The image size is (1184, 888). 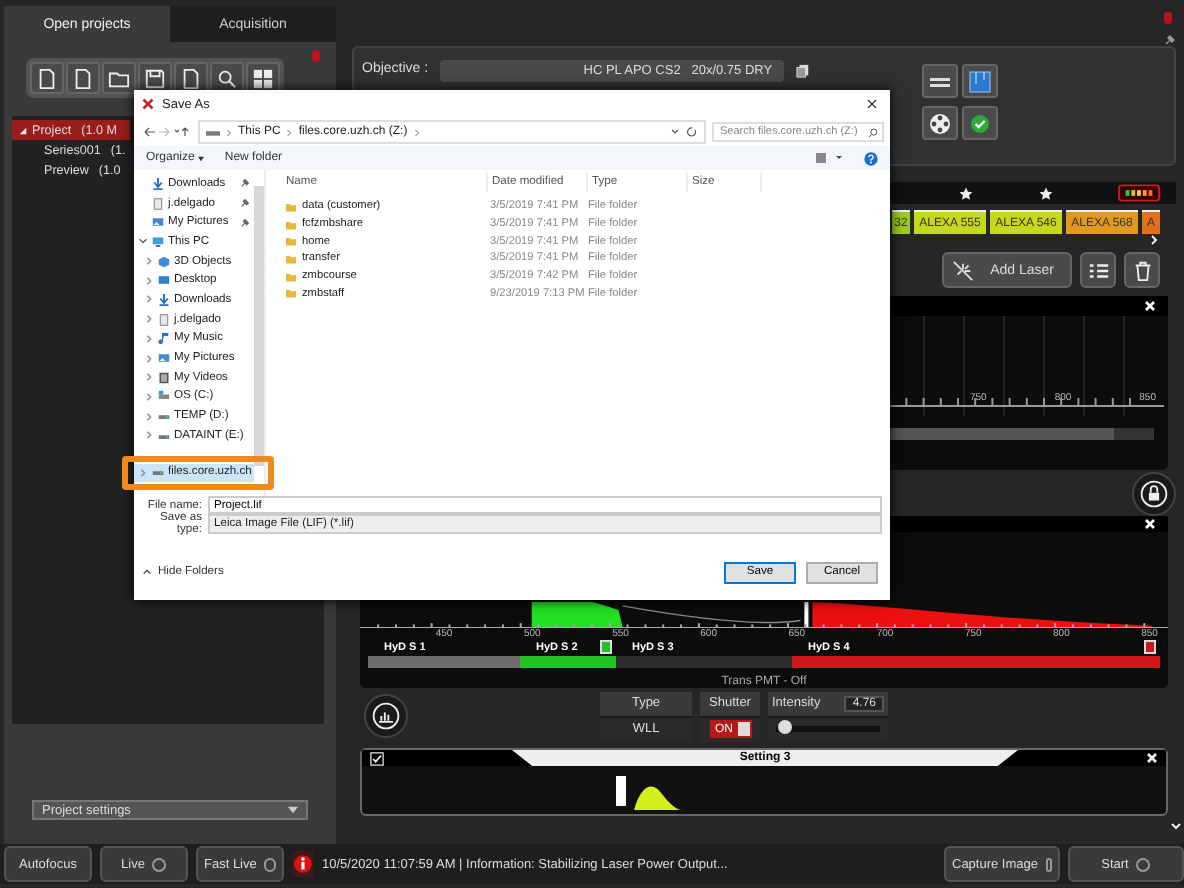 I want to click on desktop-icon, so click(x=164, y=280).